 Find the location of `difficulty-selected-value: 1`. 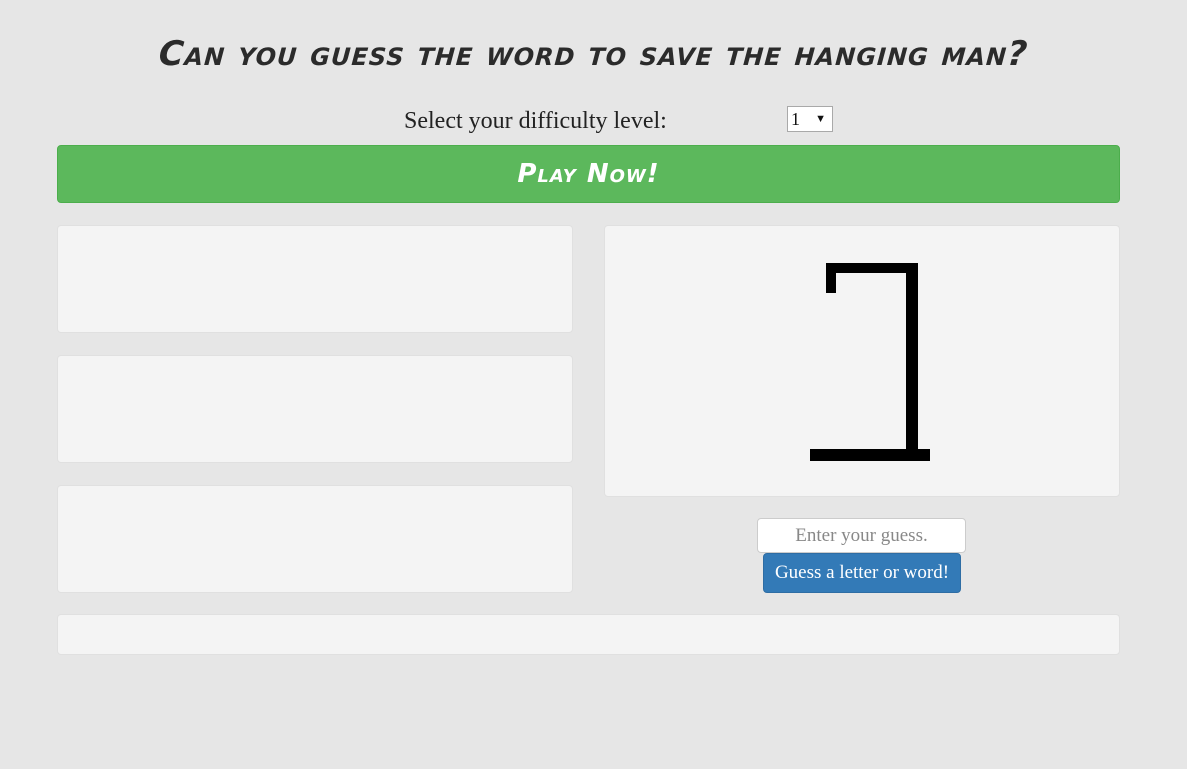

difficulty-selected-value: 1 is located at coordinates (795, 119).